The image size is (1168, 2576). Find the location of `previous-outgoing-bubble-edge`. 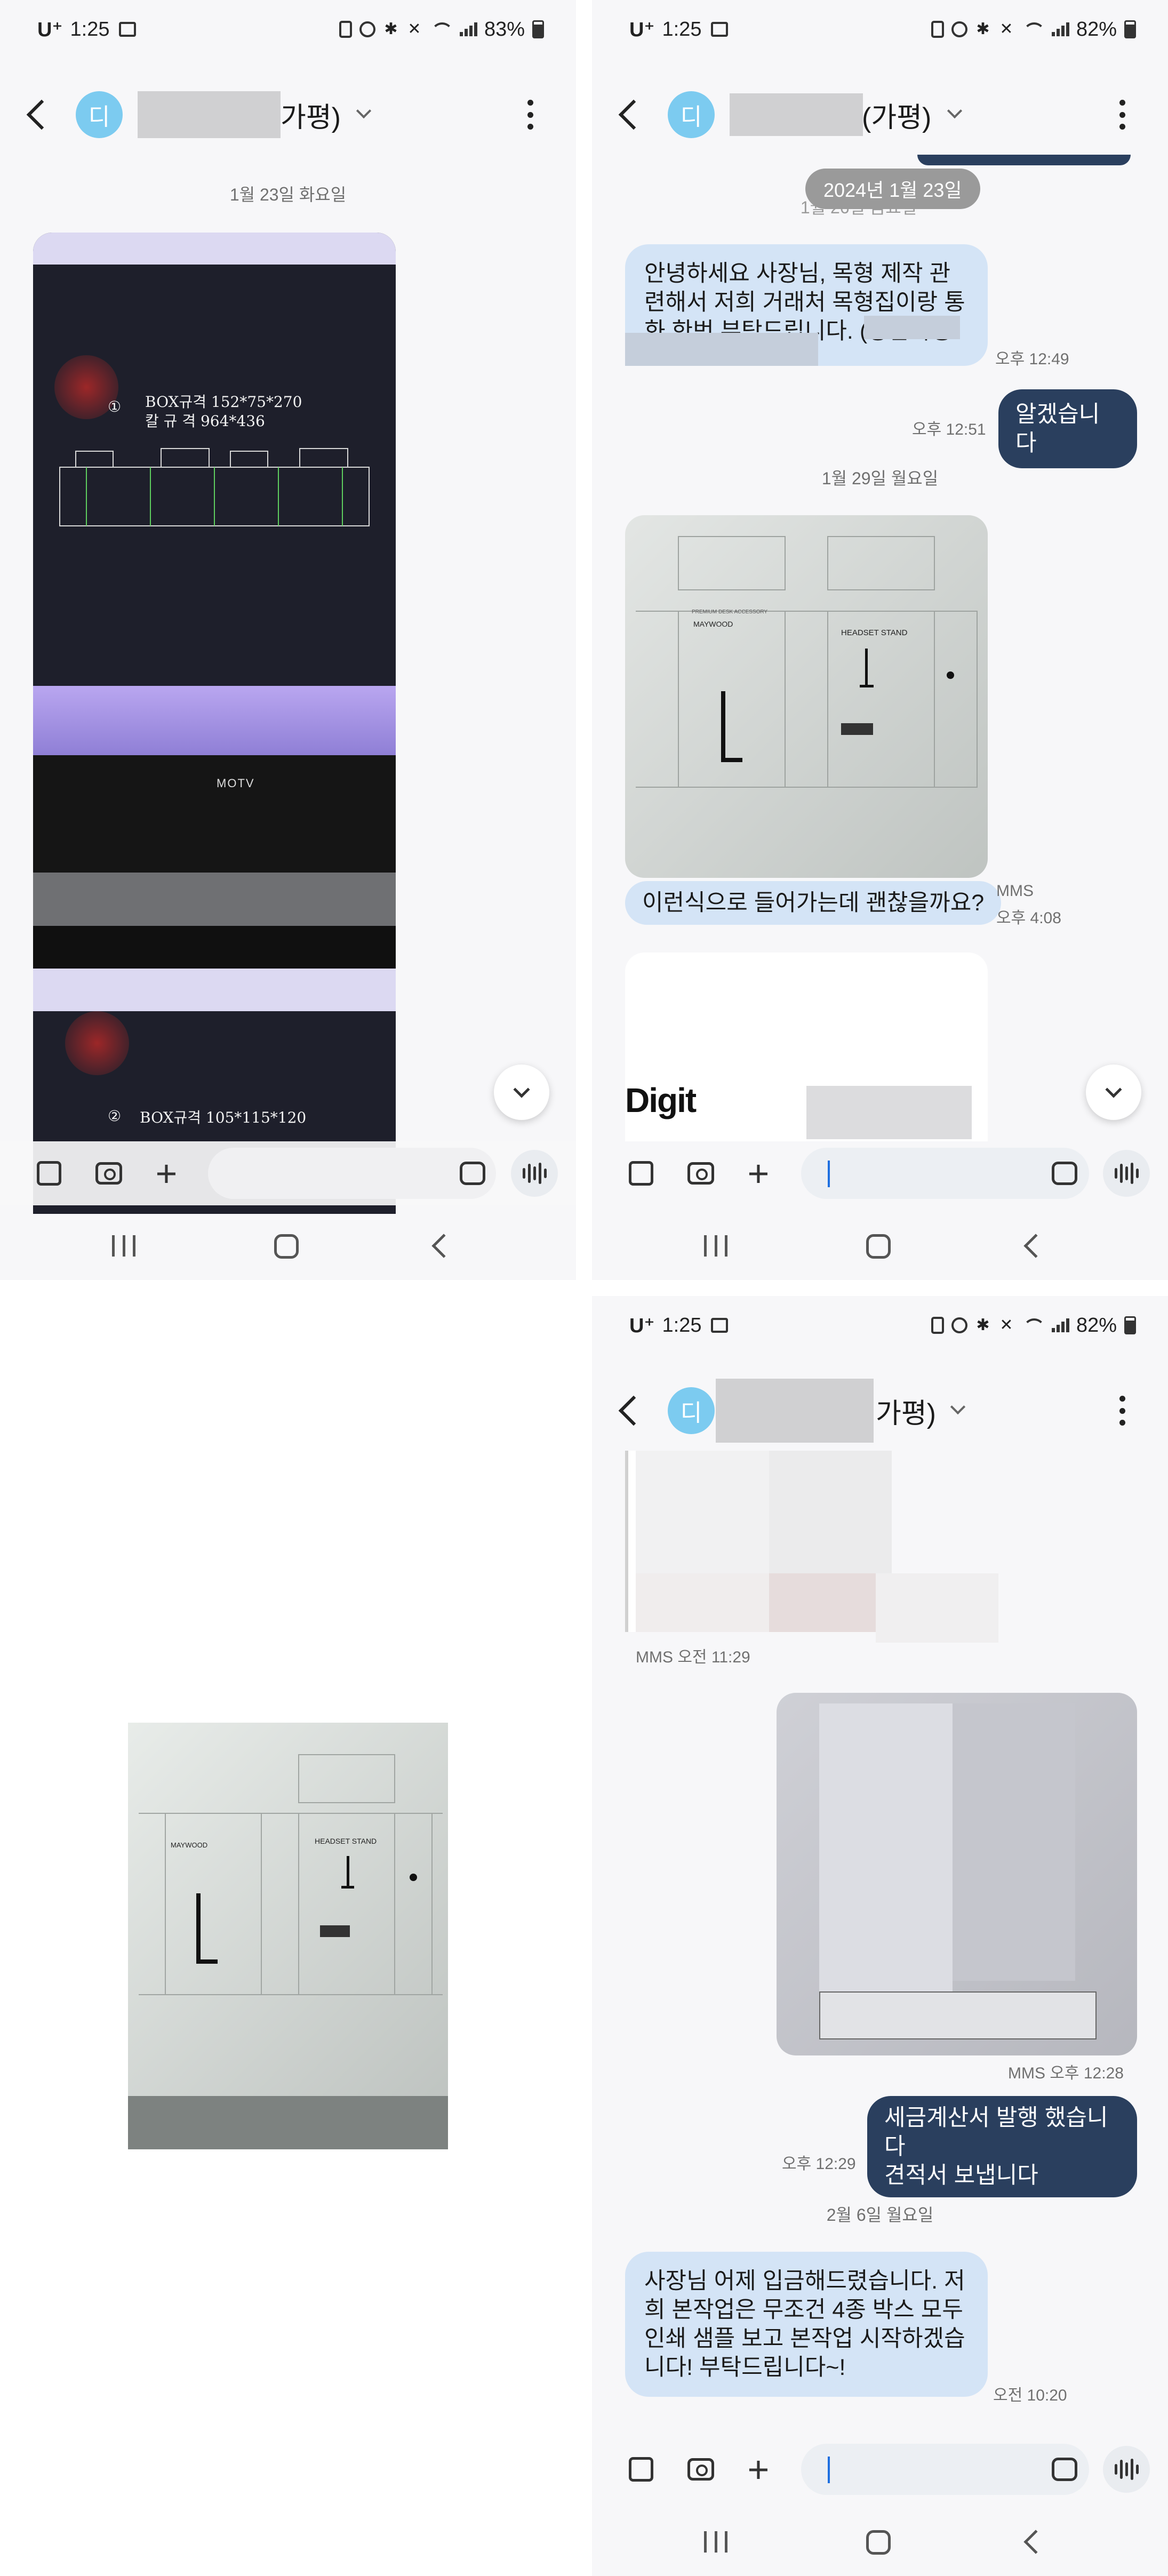

previous-outgoing-bubble-edge is located at coordinates (1024, 160).